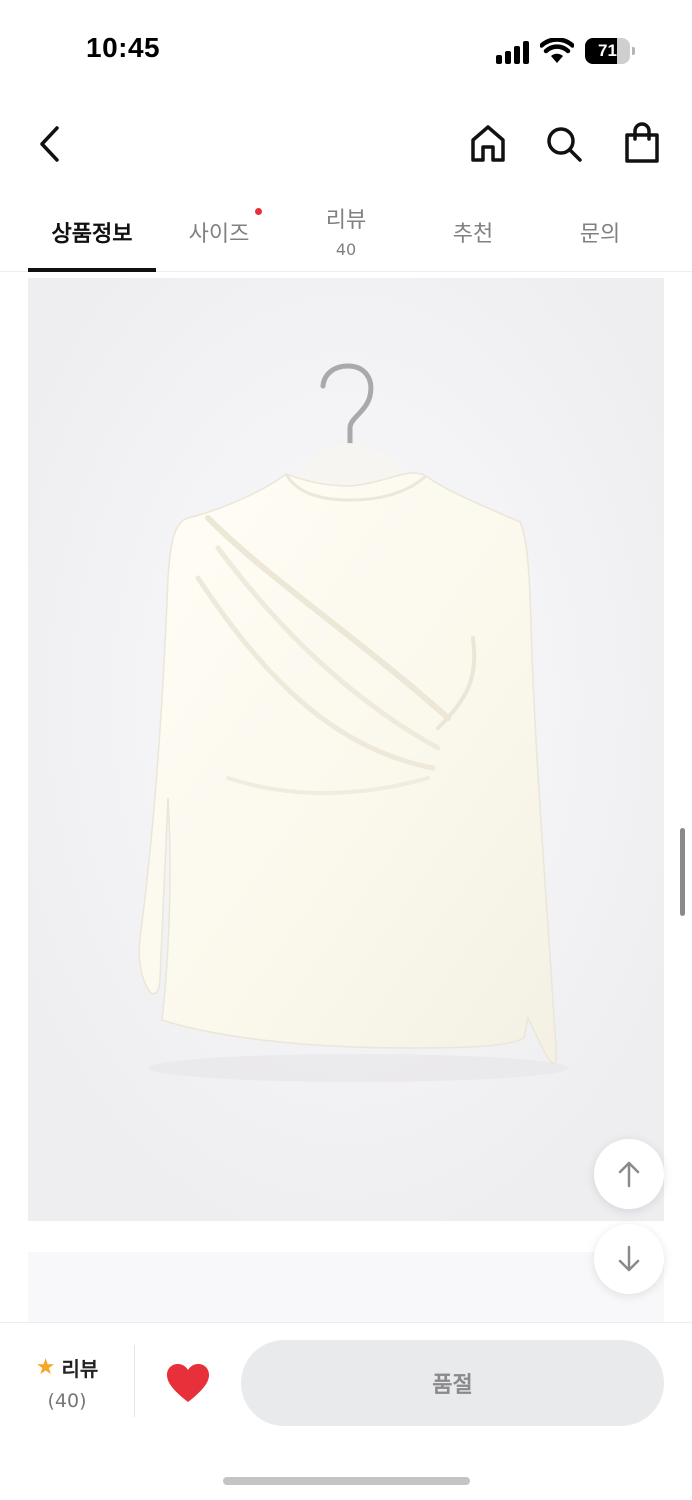 The image size is (692, 1500). I want to click on shopping-bag-button, so click(642, 143).